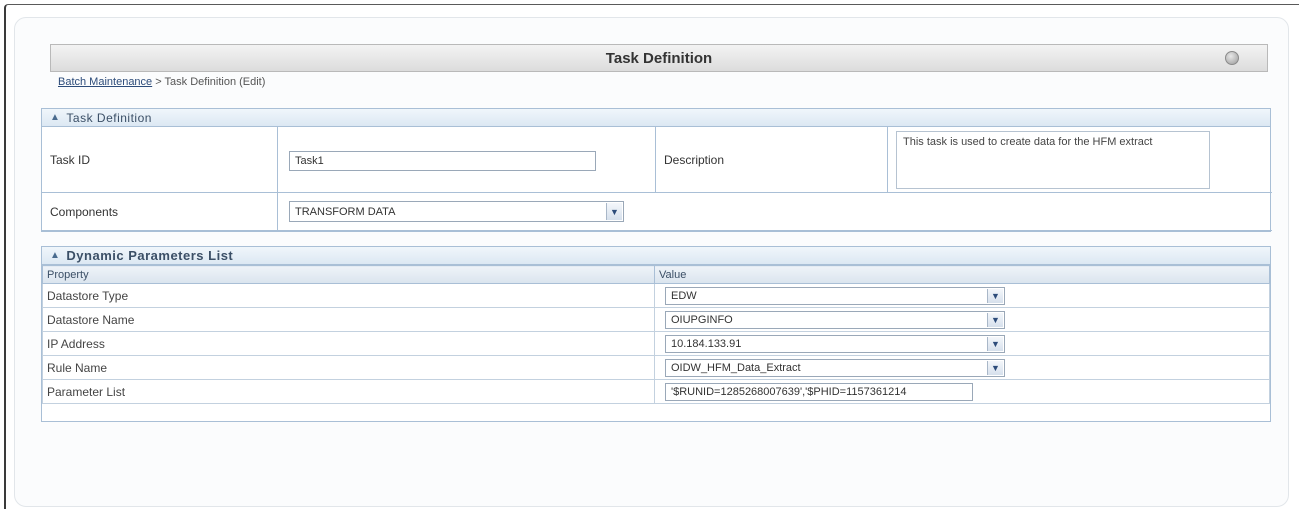 The height and width of the screenshot is (509, 1299). I want to click on select-value: 10.184.133.91, so click(706, 343).